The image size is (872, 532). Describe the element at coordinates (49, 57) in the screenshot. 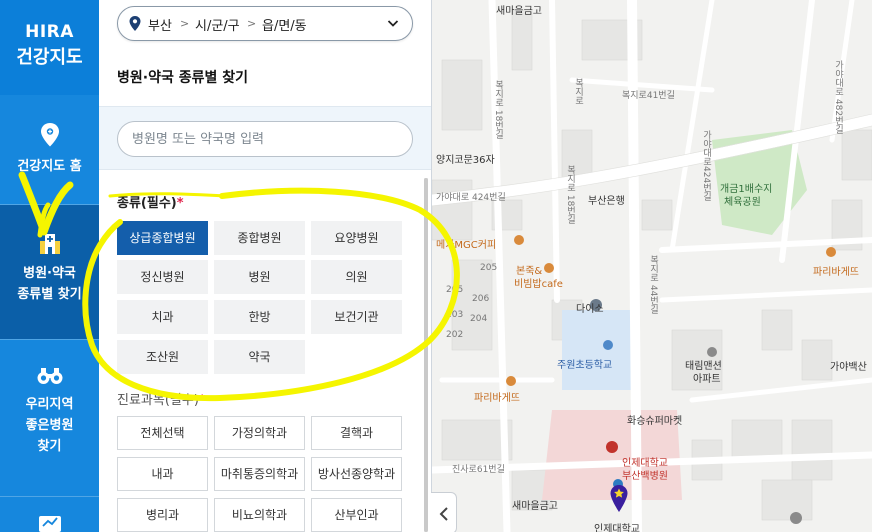

I see `logo-line2: 건강지도` at that location.